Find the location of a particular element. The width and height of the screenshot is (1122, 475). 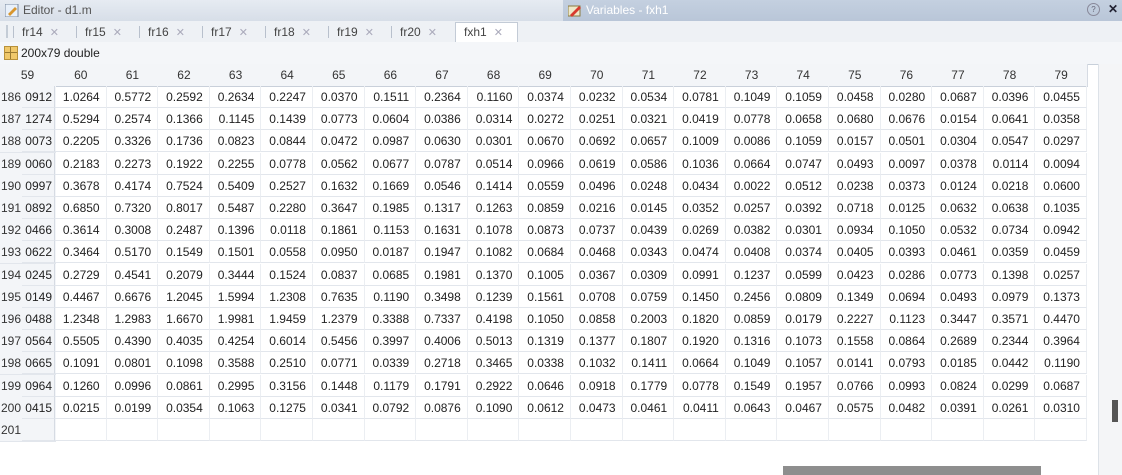

table-cell: 0.0473 is located at coordinates (597, 407).